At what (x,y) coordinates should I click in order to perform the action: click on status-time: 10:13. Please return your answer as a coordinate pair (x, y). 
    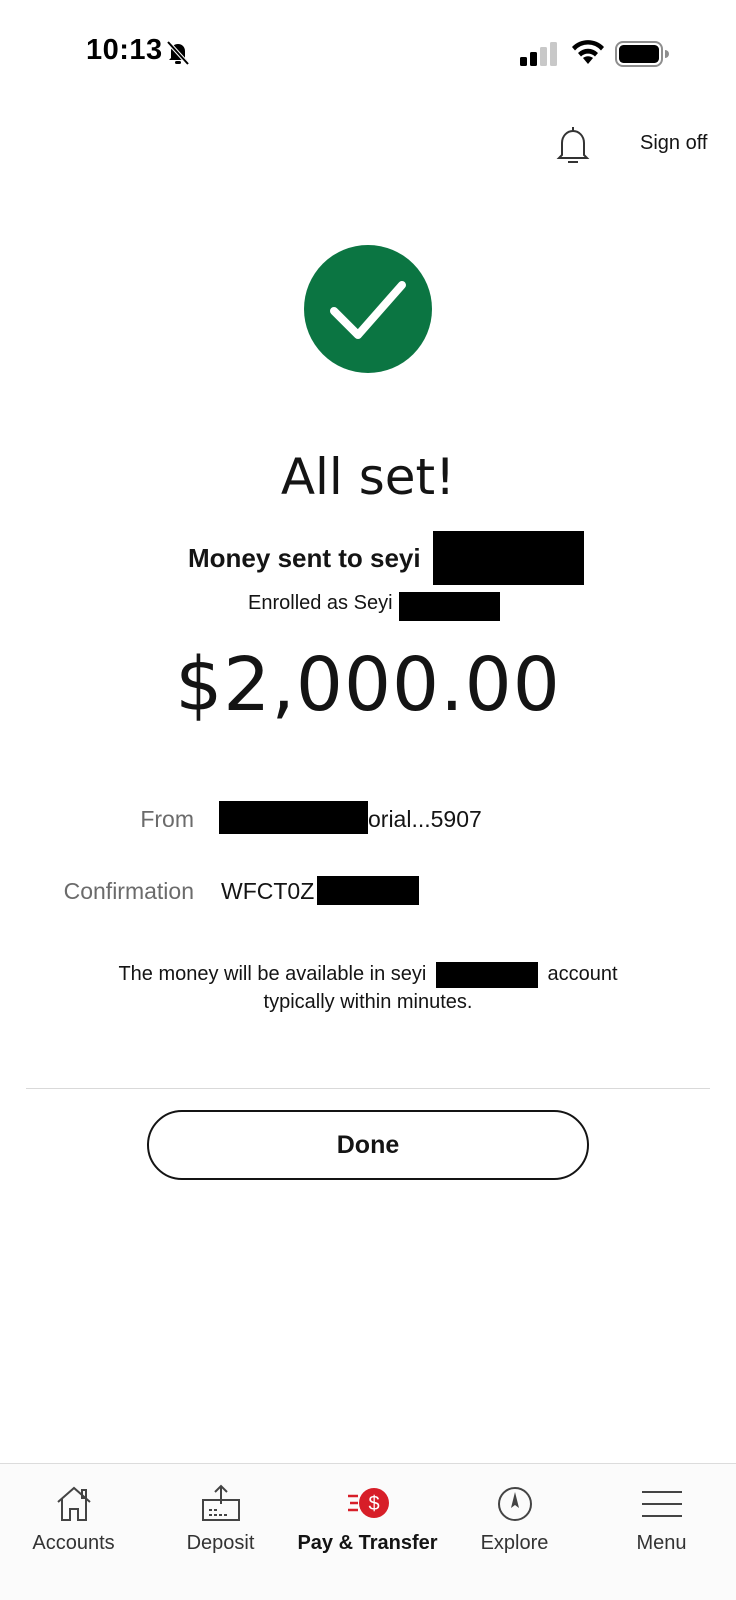
    Looking at the image, I should click on (124, 50).